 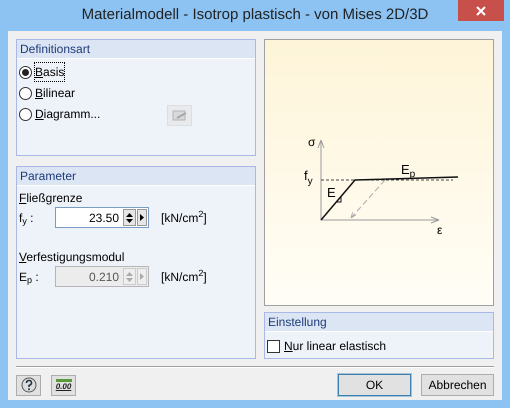 What do you see at coordinates (27, 218) in the screenshot?
I see `symbol-label: f$_{y}$ :` at bounding box center [27, 218].